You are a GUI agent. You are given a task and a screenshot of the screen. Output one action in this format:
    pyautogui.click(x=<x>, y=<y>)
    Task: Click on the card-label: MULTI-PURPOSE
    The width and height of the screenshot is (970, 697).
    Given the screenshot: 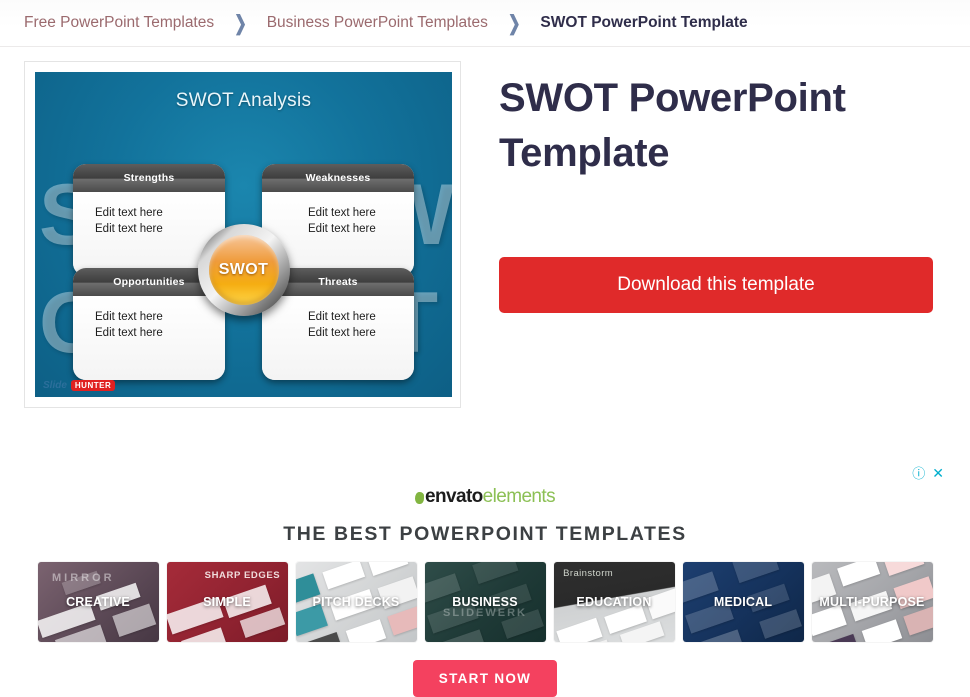 What is the action you would take?
    pyautogui.click(x=872, y=601)
    